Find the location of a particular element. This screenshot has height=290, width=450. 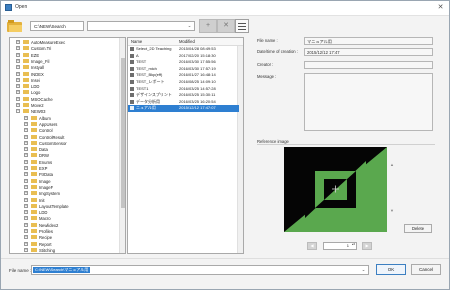

file-row: ニュアル用 2015/12/12 17:47:07 is located at coordinates (183, 108).